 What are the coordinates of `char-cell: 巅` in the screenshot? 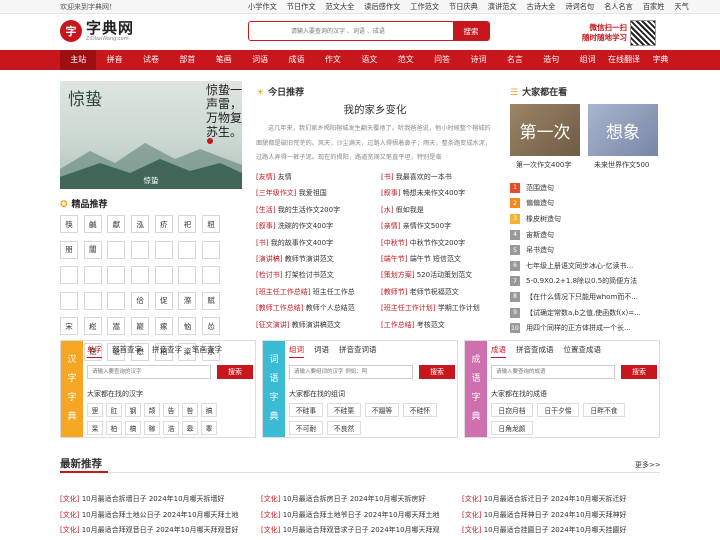 It's located at (140, 326).